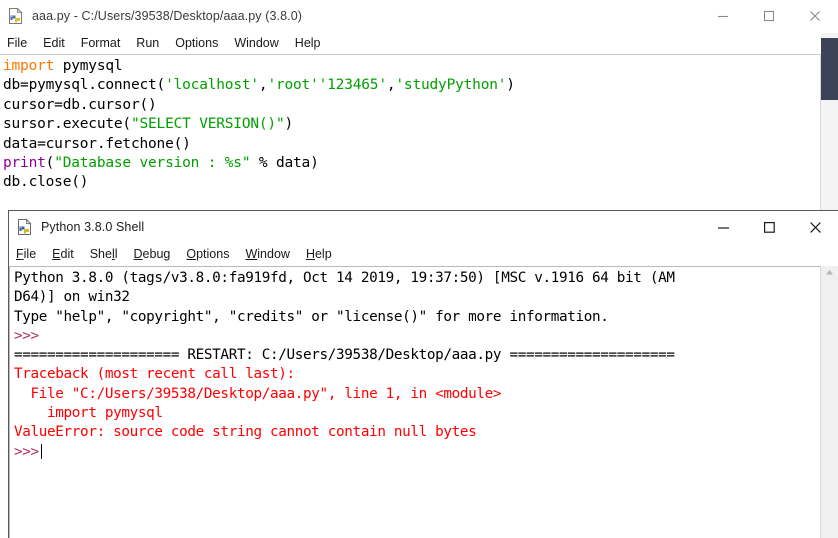 The image size is (838, 538). What do you see at coordinates (419, 43) in the screenshot?
I see `editor-menubar: File Edit Format Run Options Window Help` at bounding box center [419, 43].